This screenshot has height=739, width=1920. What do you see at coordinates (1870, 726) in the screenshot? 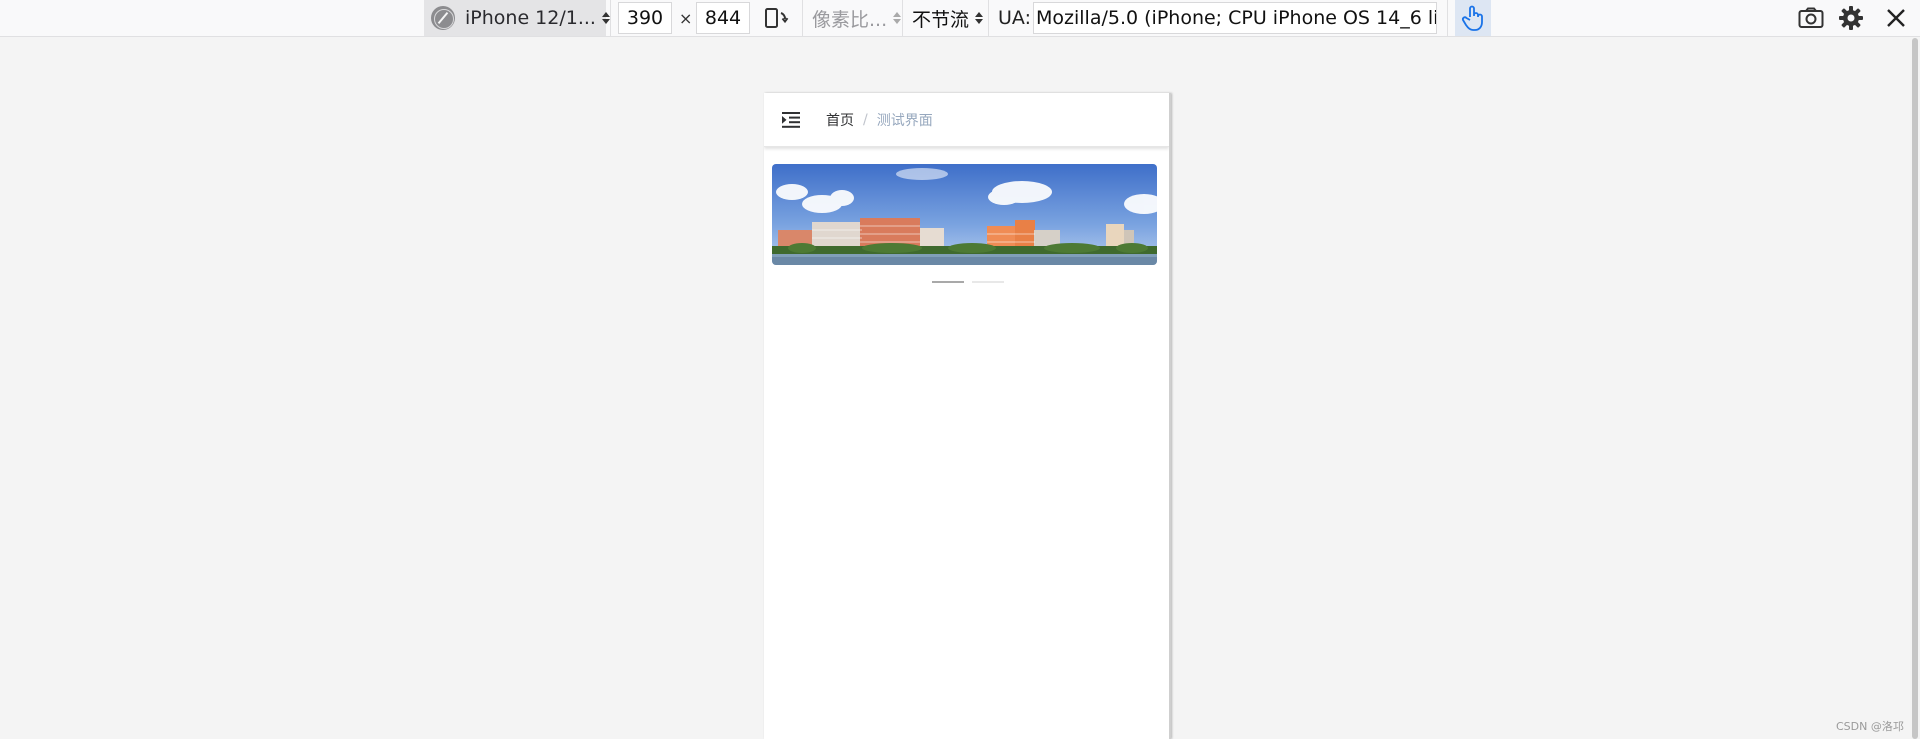
I see `watermark: CSDN @洛邛` at bounding box center [1870, 726].